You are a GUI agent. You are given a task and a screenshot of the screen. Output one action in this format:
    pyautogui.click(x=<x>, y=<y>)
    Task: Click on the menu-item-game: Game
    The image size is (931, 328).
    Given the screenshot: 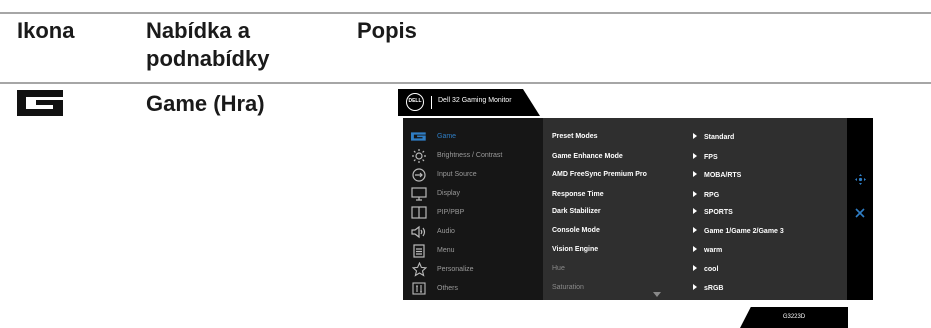 What is the action you would take?
    pyautogui.click(x=433, y=136)
    